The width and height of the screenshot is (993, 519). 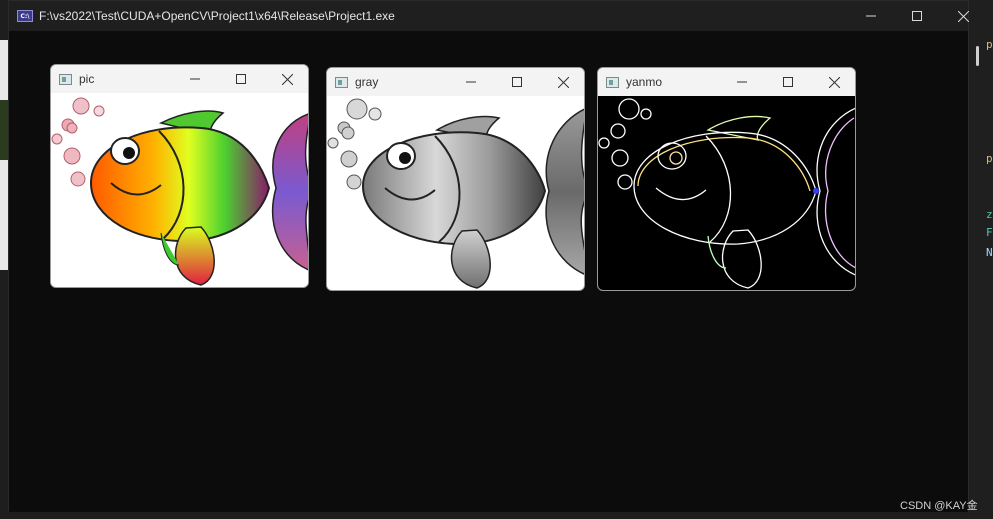 I want to click on image-window-pic: pic, so click(x=179, y=176).